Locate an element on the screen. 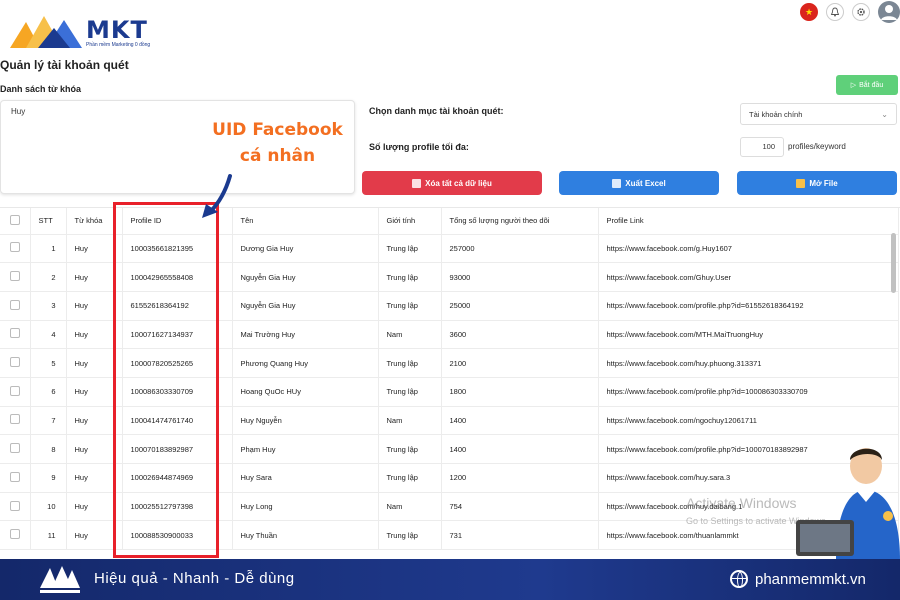 Image resolution: width=900 pixels, height=600 pixels. profile-count-label: Số lượng profile tối đa: is located at coordinates (419, 147).